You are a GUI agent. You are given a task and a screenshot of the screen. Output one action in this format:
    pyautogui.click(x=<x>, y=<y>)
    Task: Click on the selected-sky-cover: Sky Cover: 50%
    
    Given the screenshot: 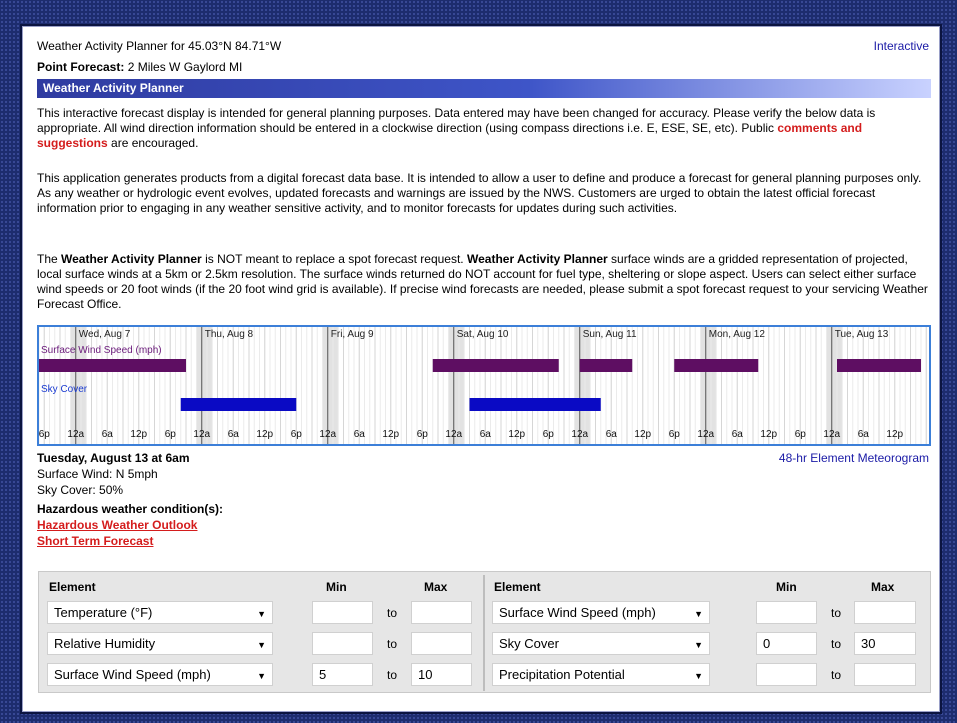 What is the action you would take?
    pyautogui.click(x=80, y=490)
    